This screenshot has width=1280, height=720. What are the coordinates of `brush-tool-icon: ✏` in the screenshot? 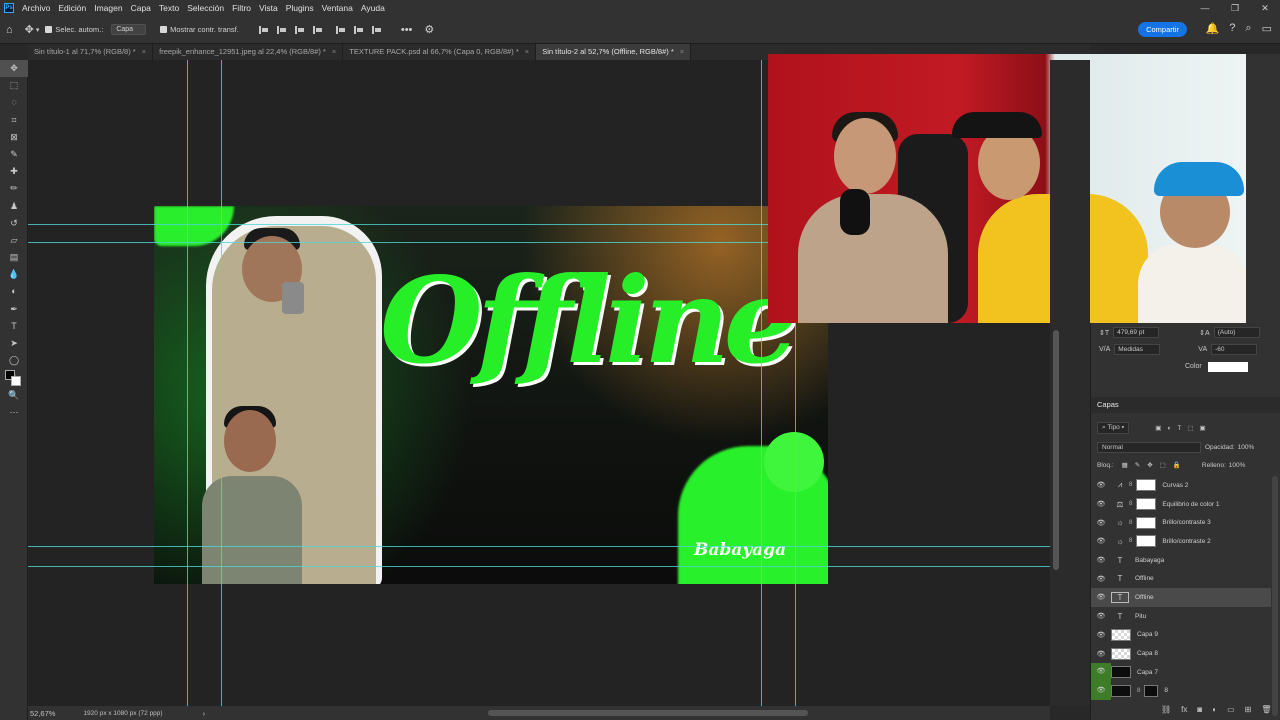 It's located at (14, 188).